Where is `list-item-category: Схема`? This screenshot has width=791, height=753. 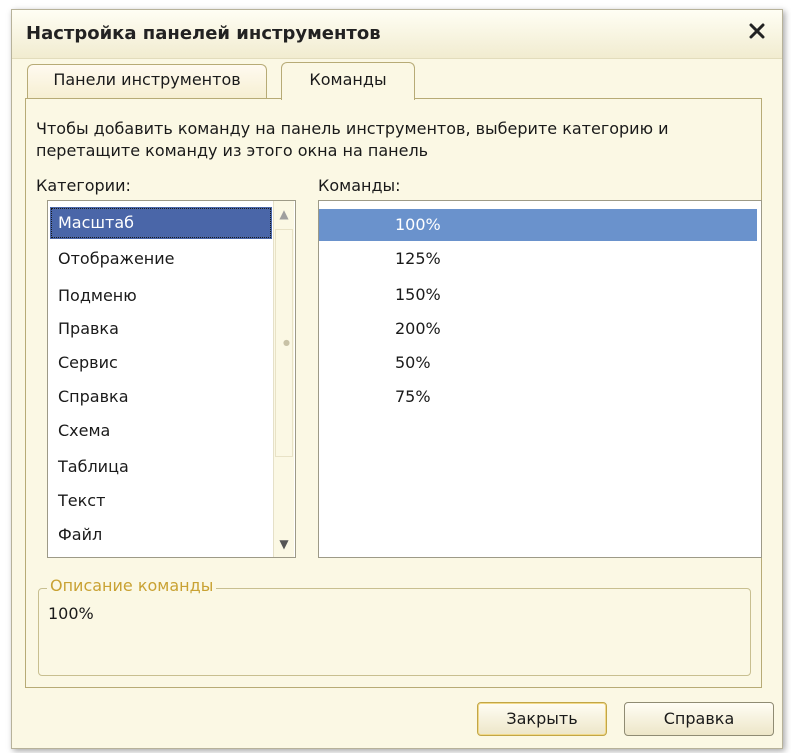 list-item-category: Схема is located at coordinates (165, 431).